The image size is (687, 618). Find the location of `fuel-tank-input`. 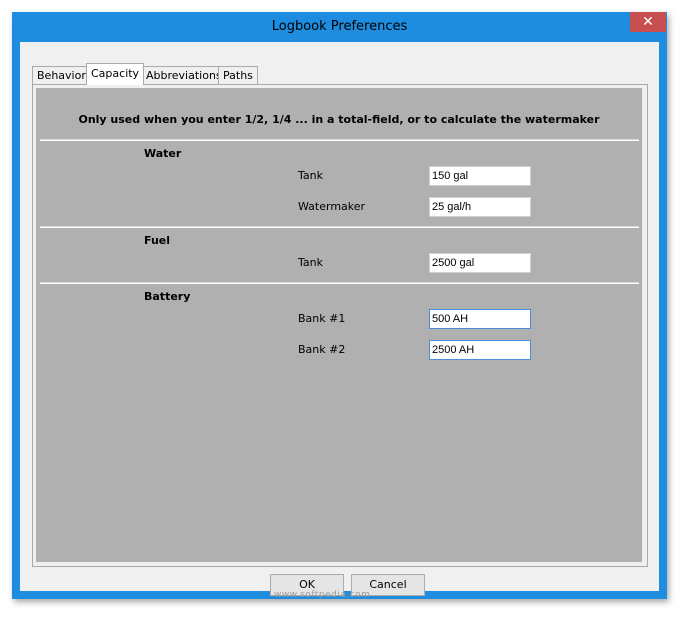

fuel-tank-input is located at coordinates (480, 263).